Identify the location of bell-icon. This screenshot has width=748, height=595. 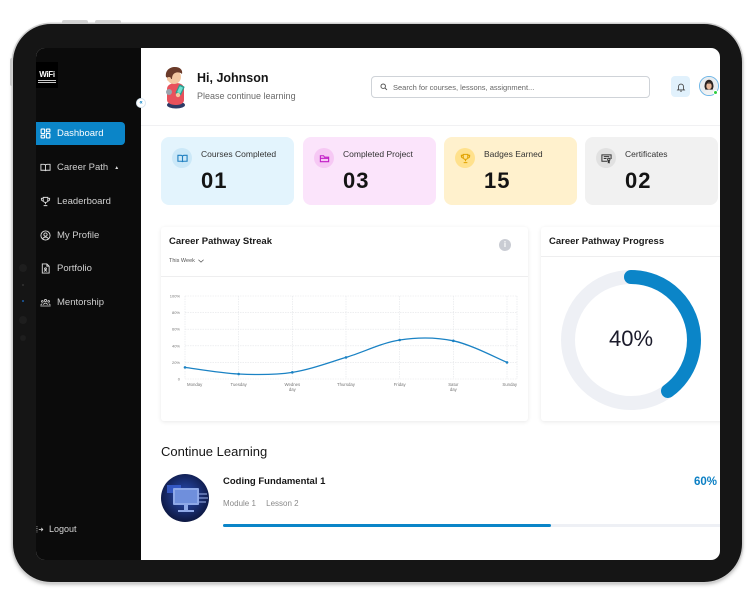
(680, 87).